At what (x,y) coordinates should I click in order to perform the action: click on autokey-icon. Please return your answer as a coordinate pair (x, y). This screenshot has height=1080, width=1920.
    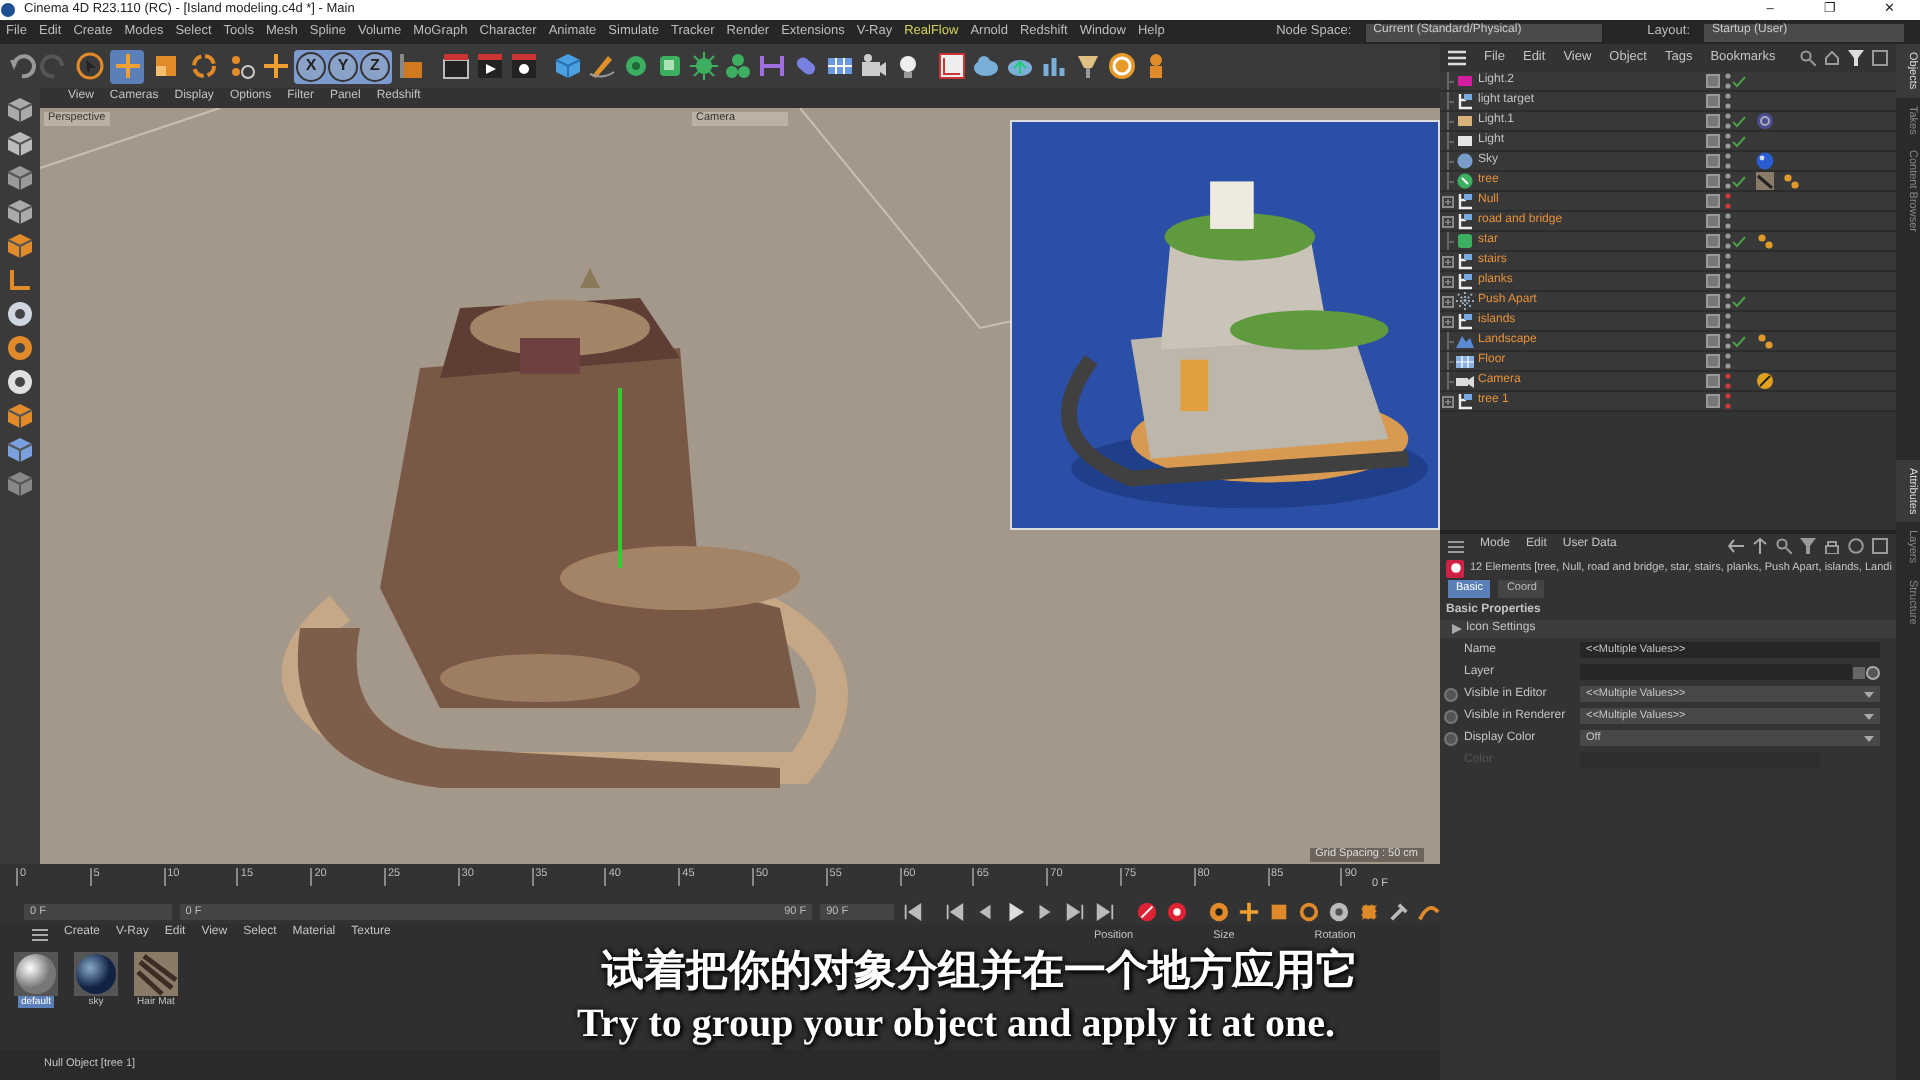
    Looking at the image, I should click on (1177, 912).